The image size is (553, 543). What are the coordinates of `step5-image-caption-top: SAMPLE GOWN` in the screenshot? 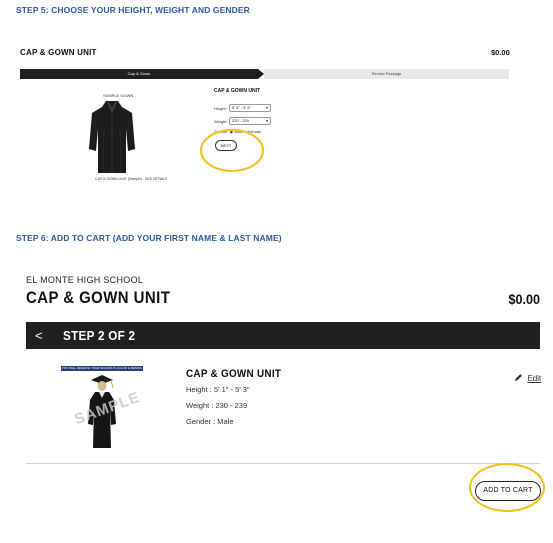 It's located at (118, 95).